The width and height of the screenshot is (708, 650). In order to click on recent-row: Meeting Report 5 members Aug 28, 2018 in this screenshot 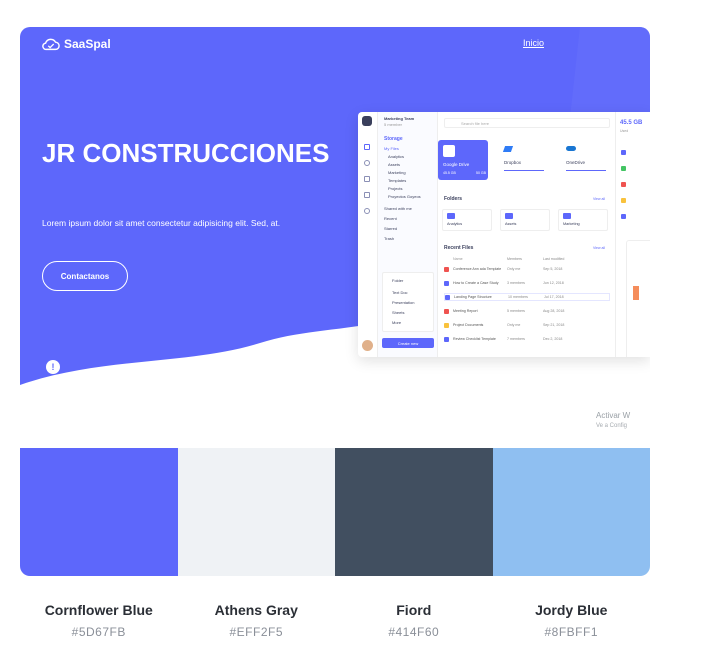, I will do `click(527, 311)`.